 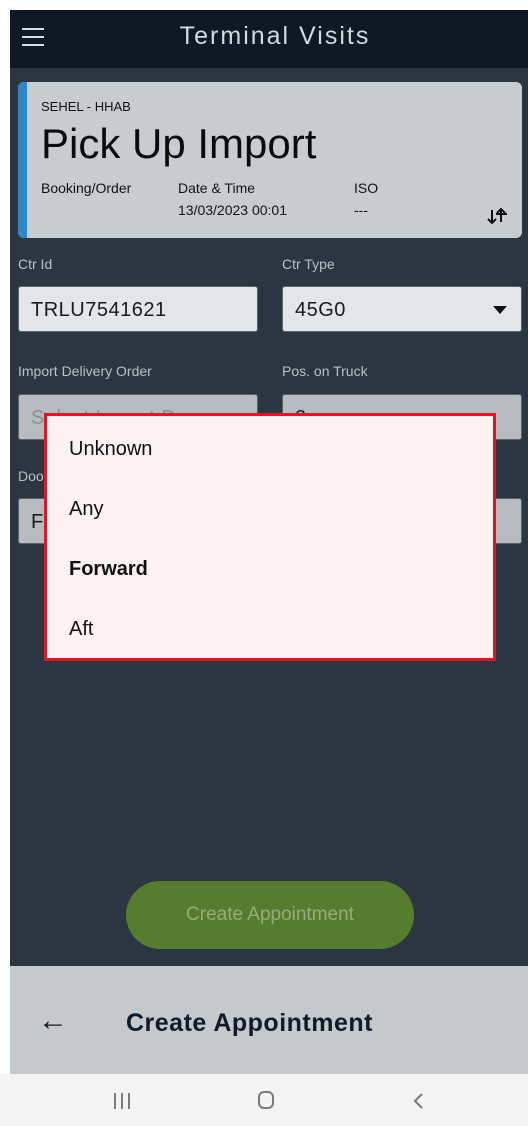 I want to click on status-bar, so click(x=264, y=5).